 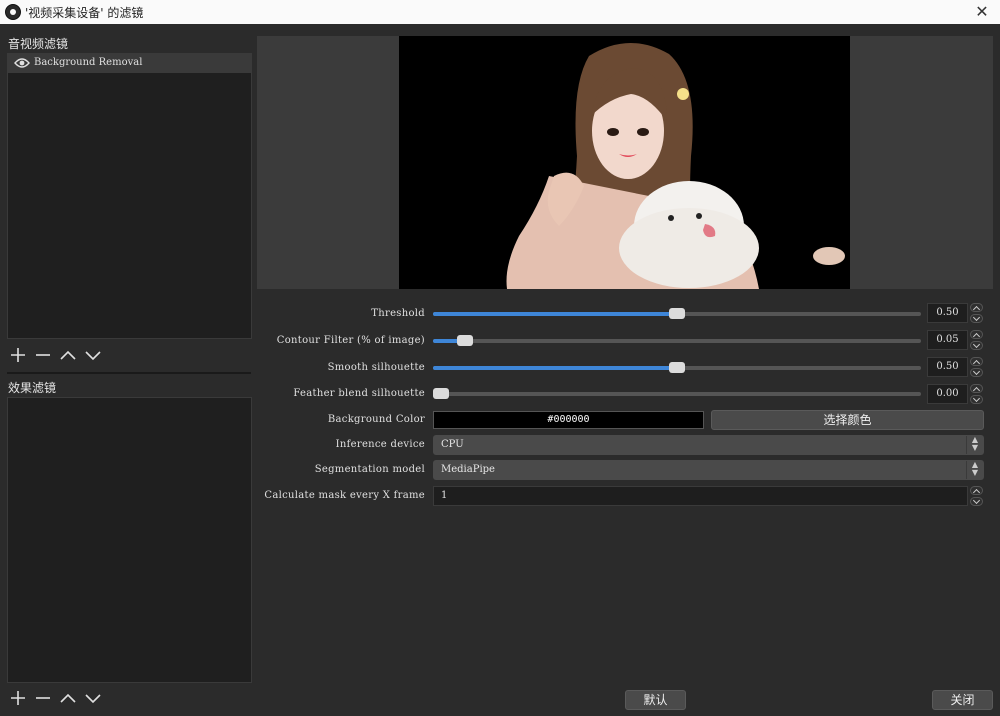 What do you see at coordinates (18, 355) in the screenshot?
I see `add-icon` at bounding box center [18, 355].